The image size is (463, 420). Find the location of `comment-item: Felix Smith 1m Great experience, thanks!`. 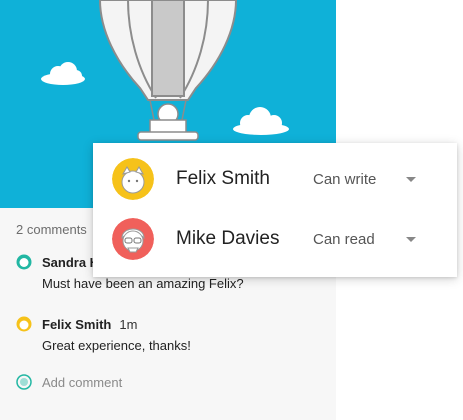

comment-item: Felix Smith 1m Great experience, thanks! is located at coordinates (171, 334).